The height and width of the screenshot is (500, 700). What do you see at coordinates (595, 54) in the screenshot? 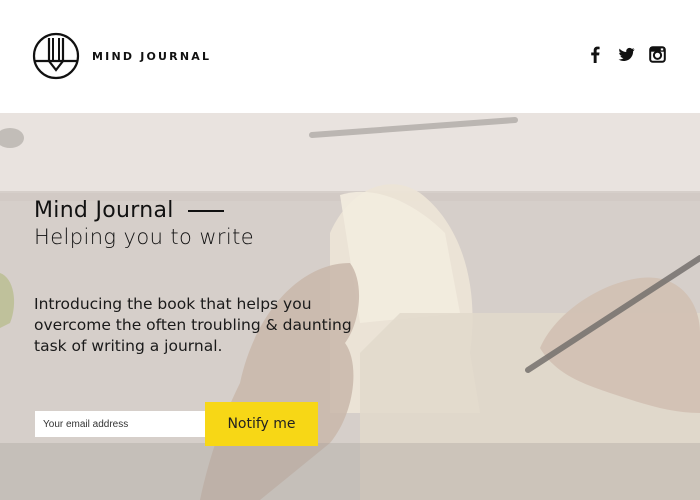
I see `facebook-icon` at bounding box center [595, 54].